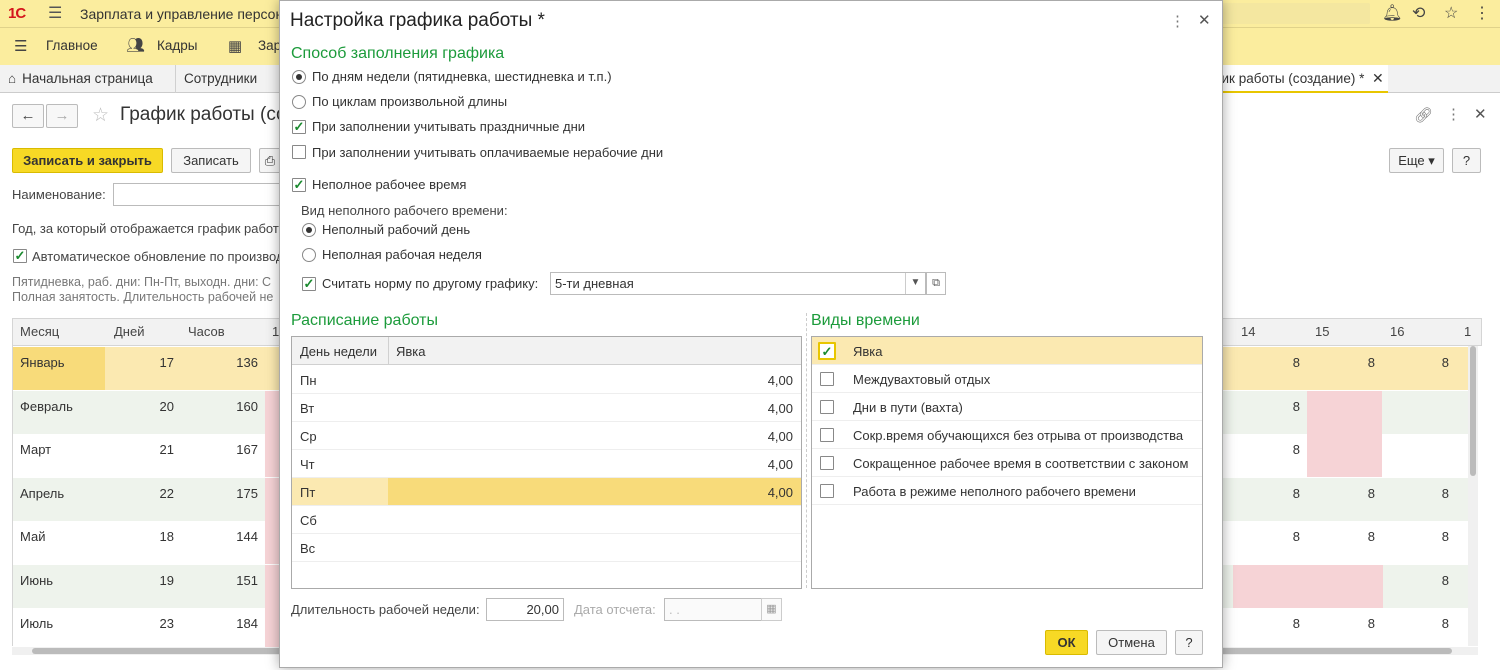  I want to click on week-length-input: 20,00, so click(525, 609).